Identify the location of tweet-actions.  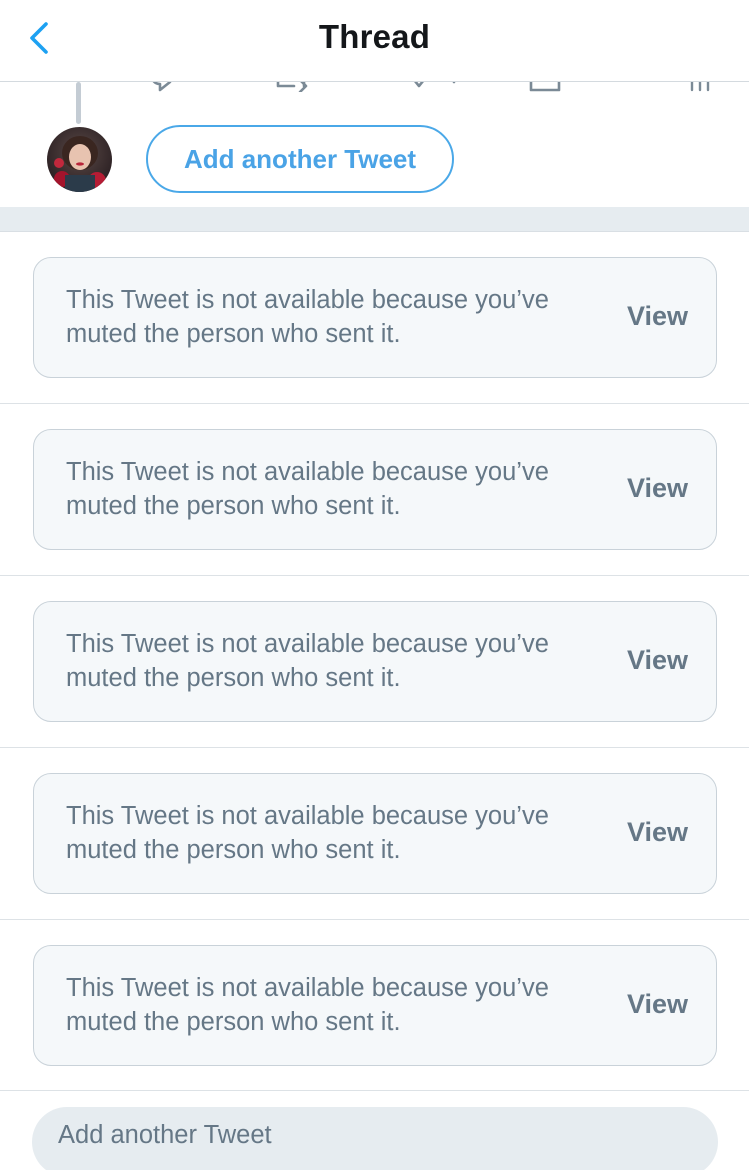
(374, 87).